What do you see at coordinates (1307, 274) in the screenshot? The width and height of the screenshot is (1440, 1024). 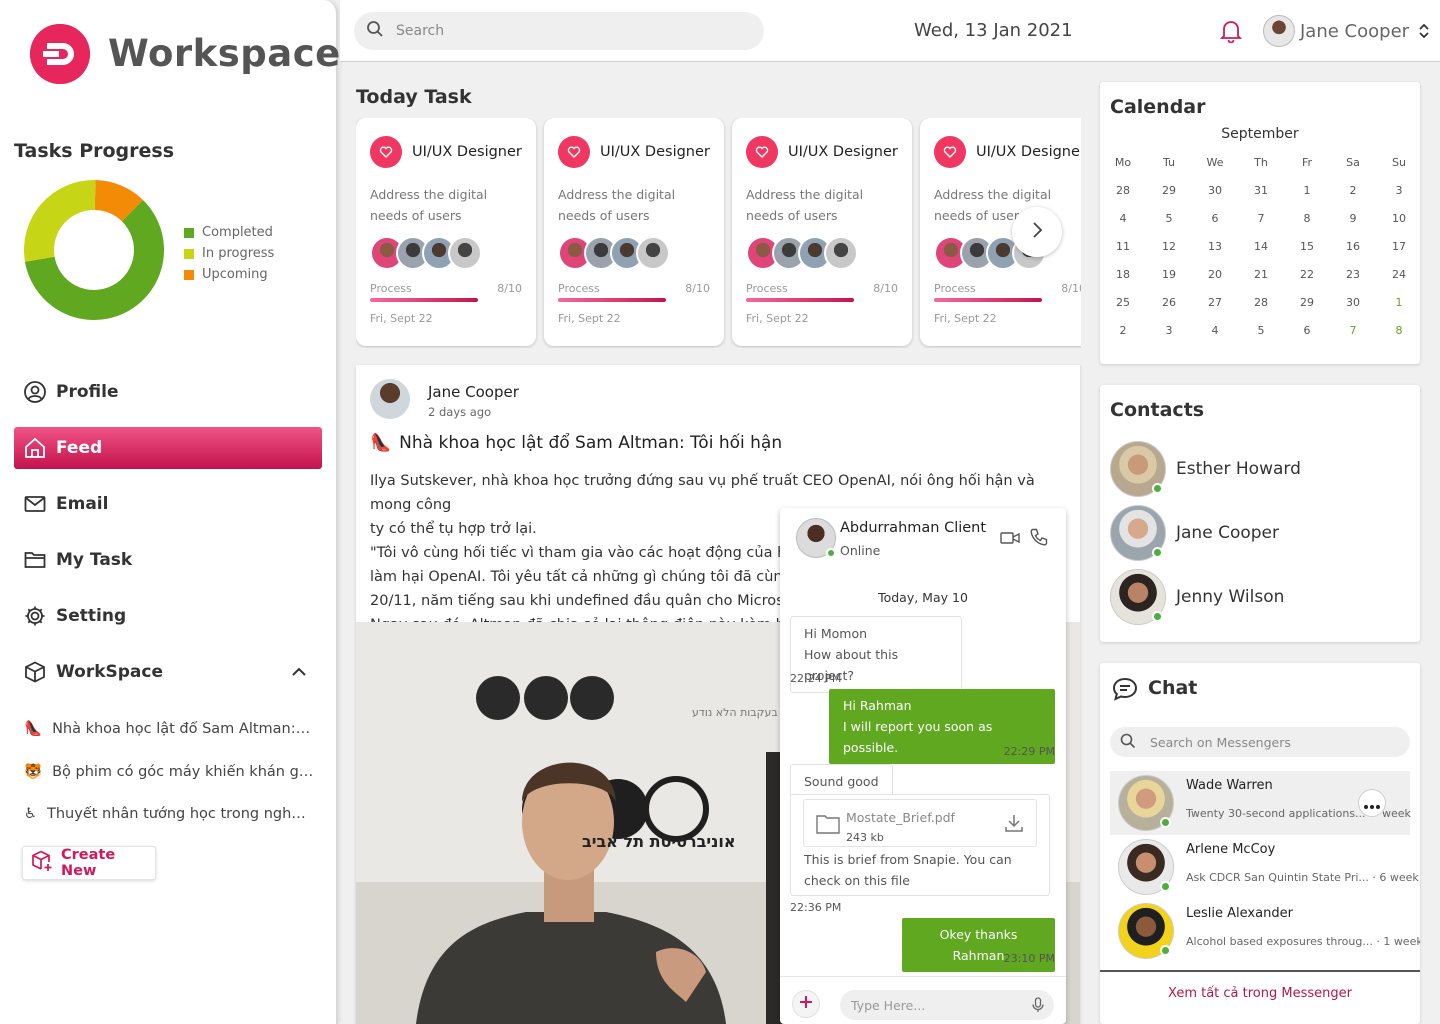 I see `calendar-day: 22` at bounding box center [1307, 274].